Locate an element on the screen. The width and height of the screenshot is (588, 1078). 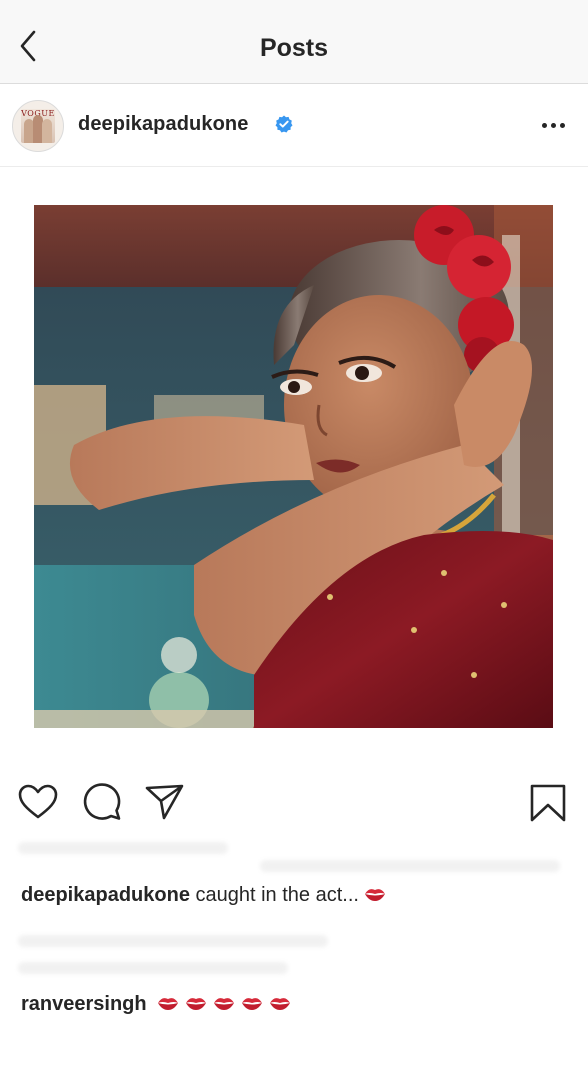
send-icon is located at coordinates (164, 802).